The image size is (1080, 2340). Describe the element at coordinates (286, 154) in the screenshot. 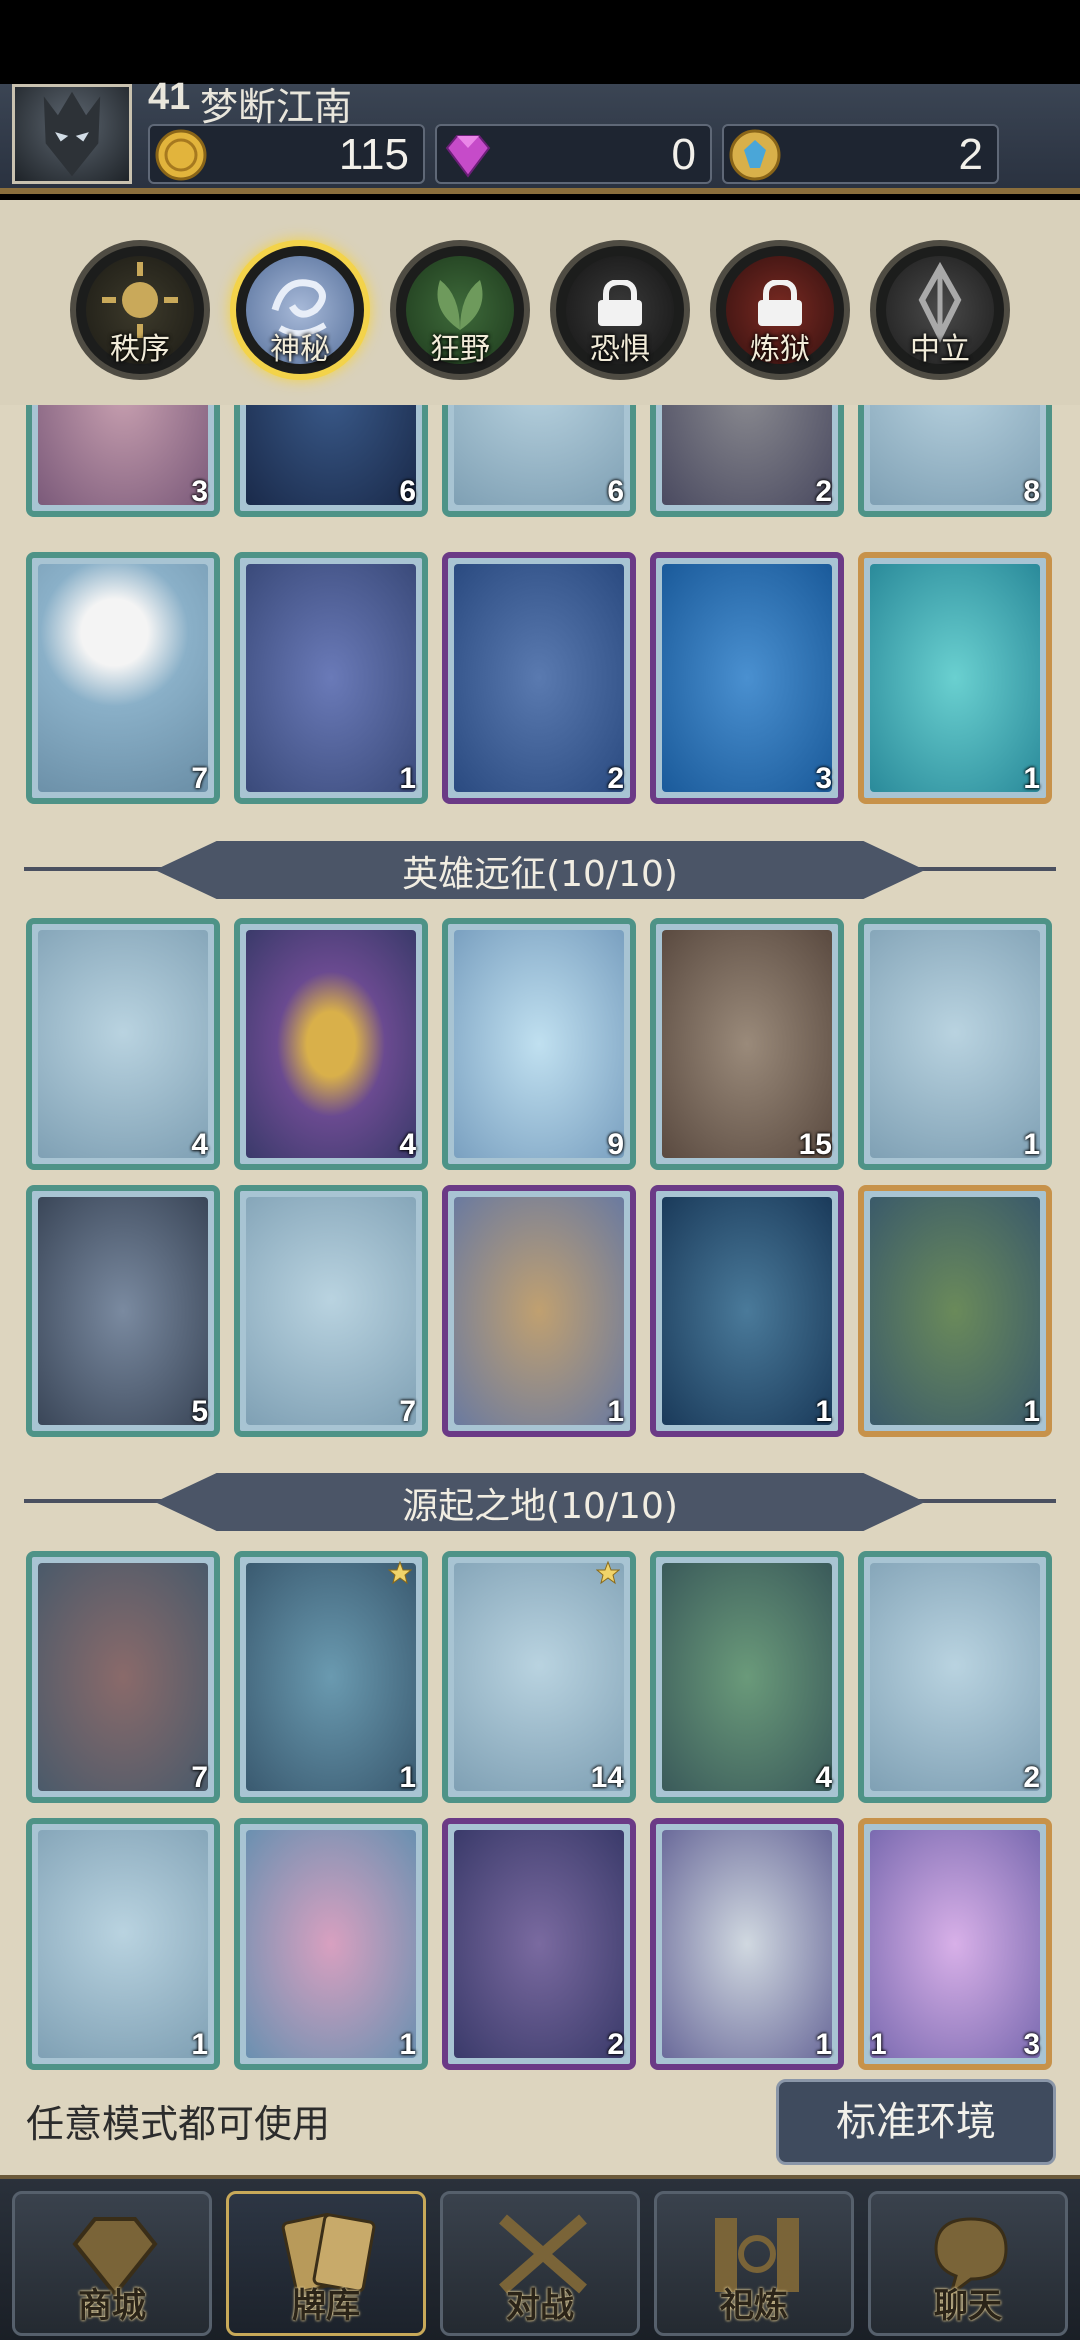

I see `gold-counter: 115` at that location.